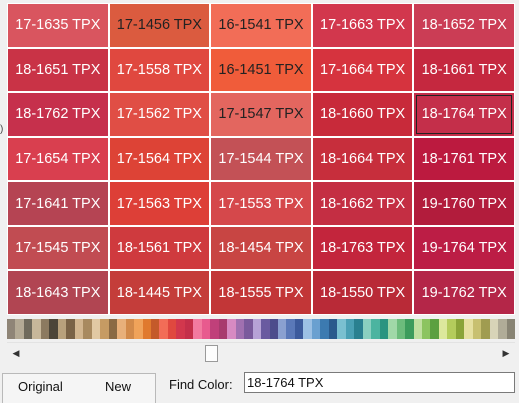  Describe the element at coordinates (362, 114) in the screenshot. I see `color-swatch: 18-1660 TPX` at that location.